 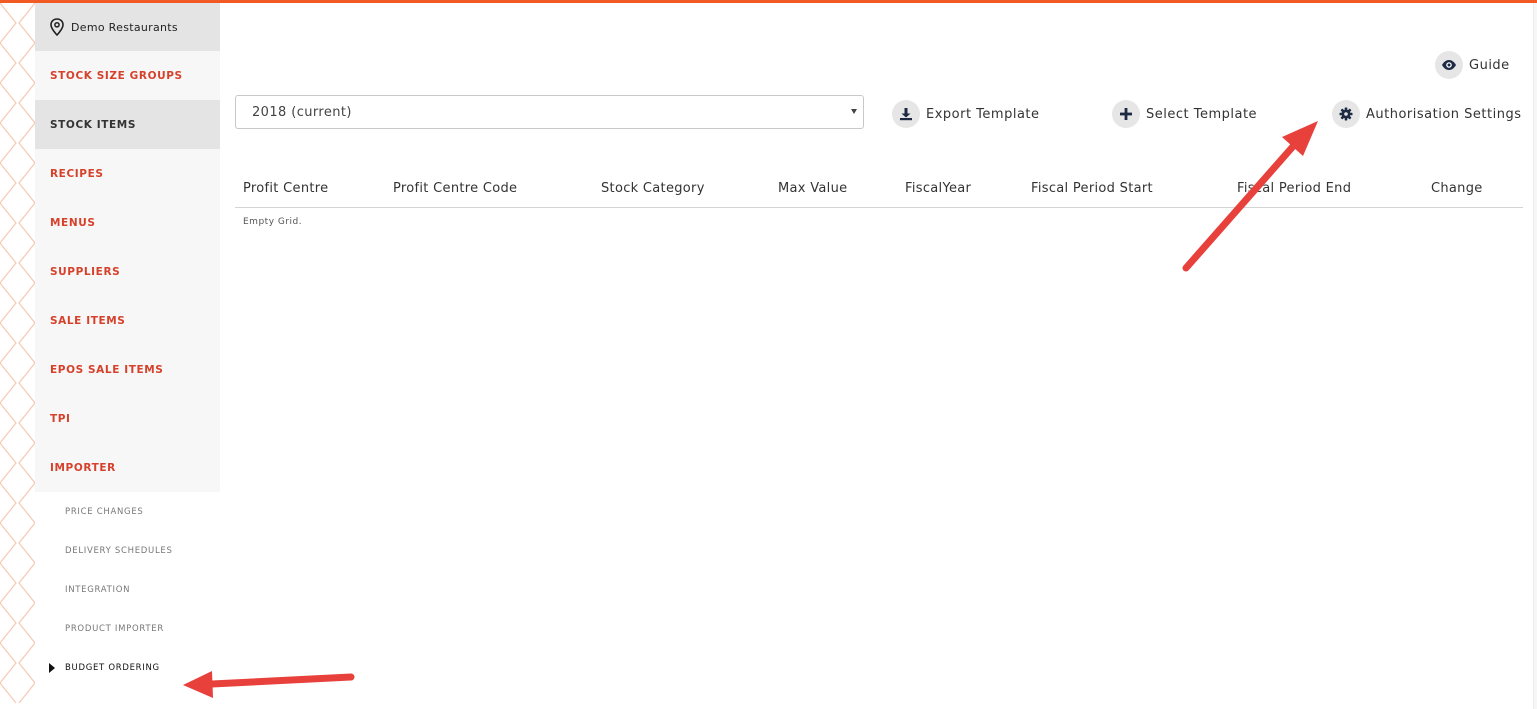 What do you see at coordinates (1294, 188) in the screenshot?
I see `column-header-fiscal-period-end: Fiscal Period End` at bounding box center [1294, 188].